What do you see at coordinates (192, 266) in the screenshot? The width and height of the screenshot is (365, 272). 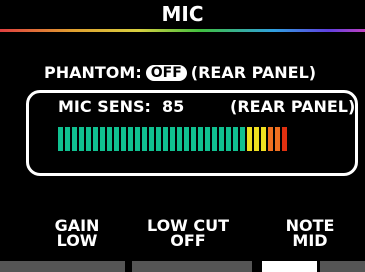 I see `softkey-low-cut-tab` at bounding box center [192, 266].